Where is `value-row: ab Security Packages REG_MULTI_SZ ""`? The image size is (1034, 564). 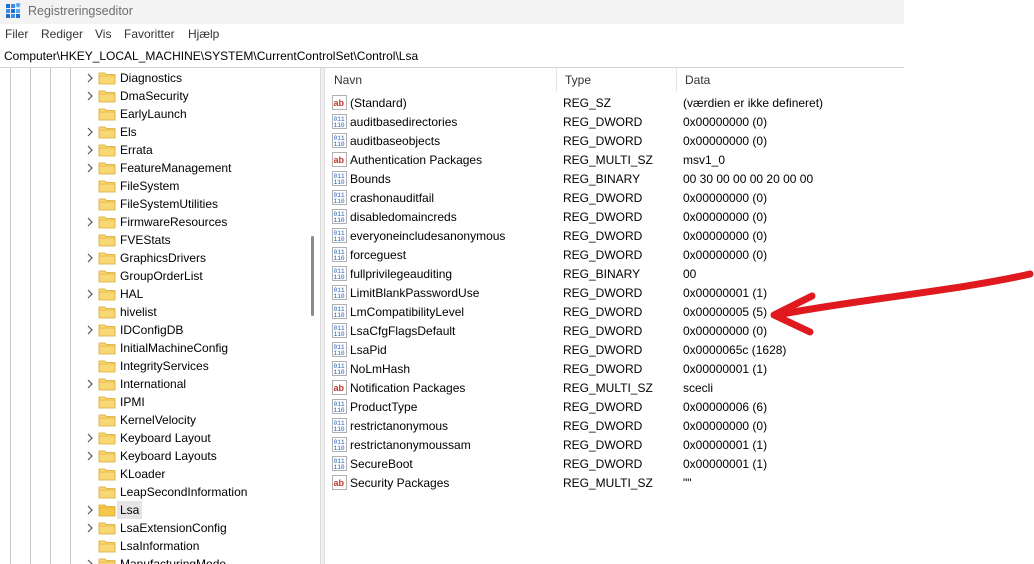 value-row: ab Security Packages REG_MULTI_SZ "" is located at coordinates (615, 482).